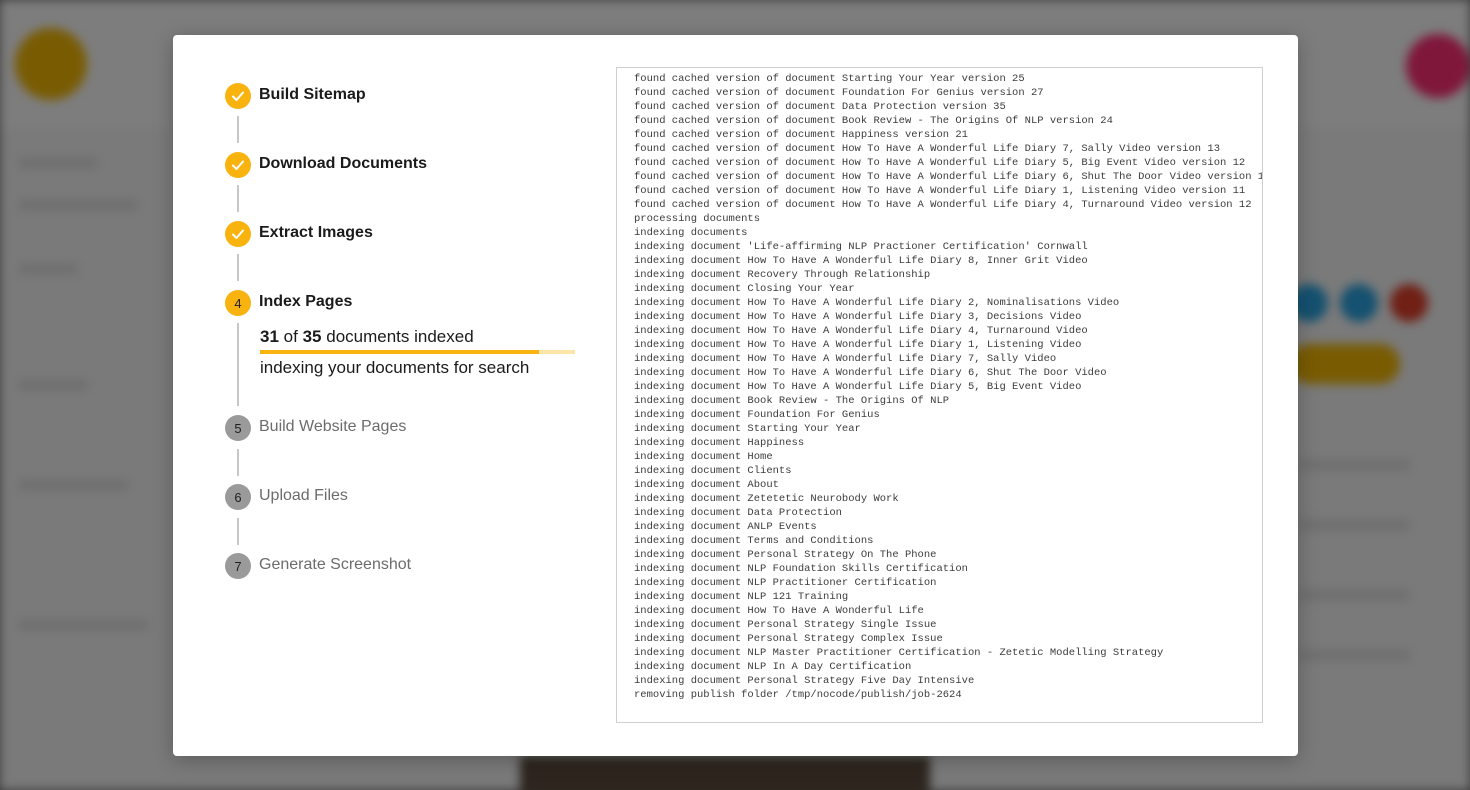 This screenshot has height=790, width=1470. What do you see at coordinates (238, 428) in the screenshot?
I see `step-5-number-badge: 5` at bounding box center [238, 428].